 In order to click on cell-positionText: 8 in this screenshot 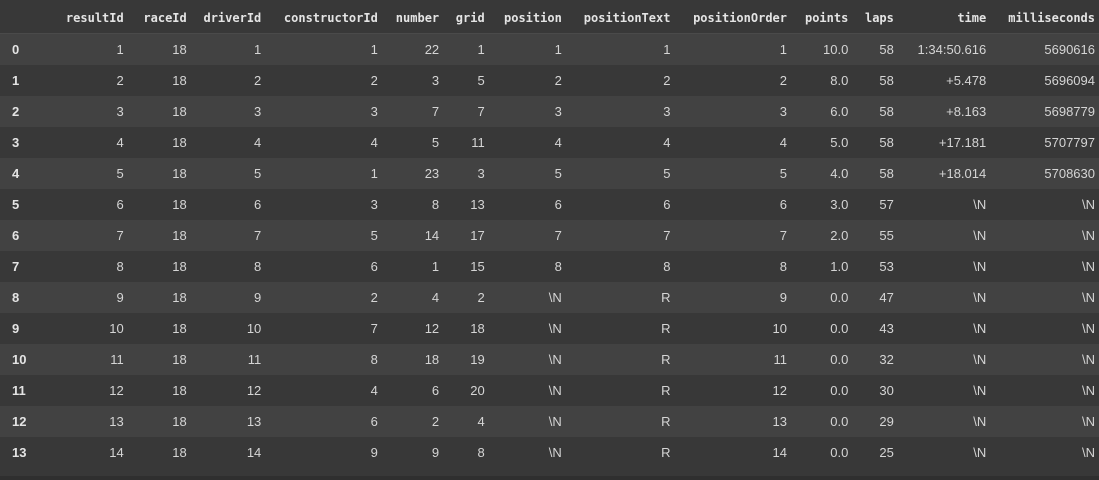, I will do `click(667, 266)`.